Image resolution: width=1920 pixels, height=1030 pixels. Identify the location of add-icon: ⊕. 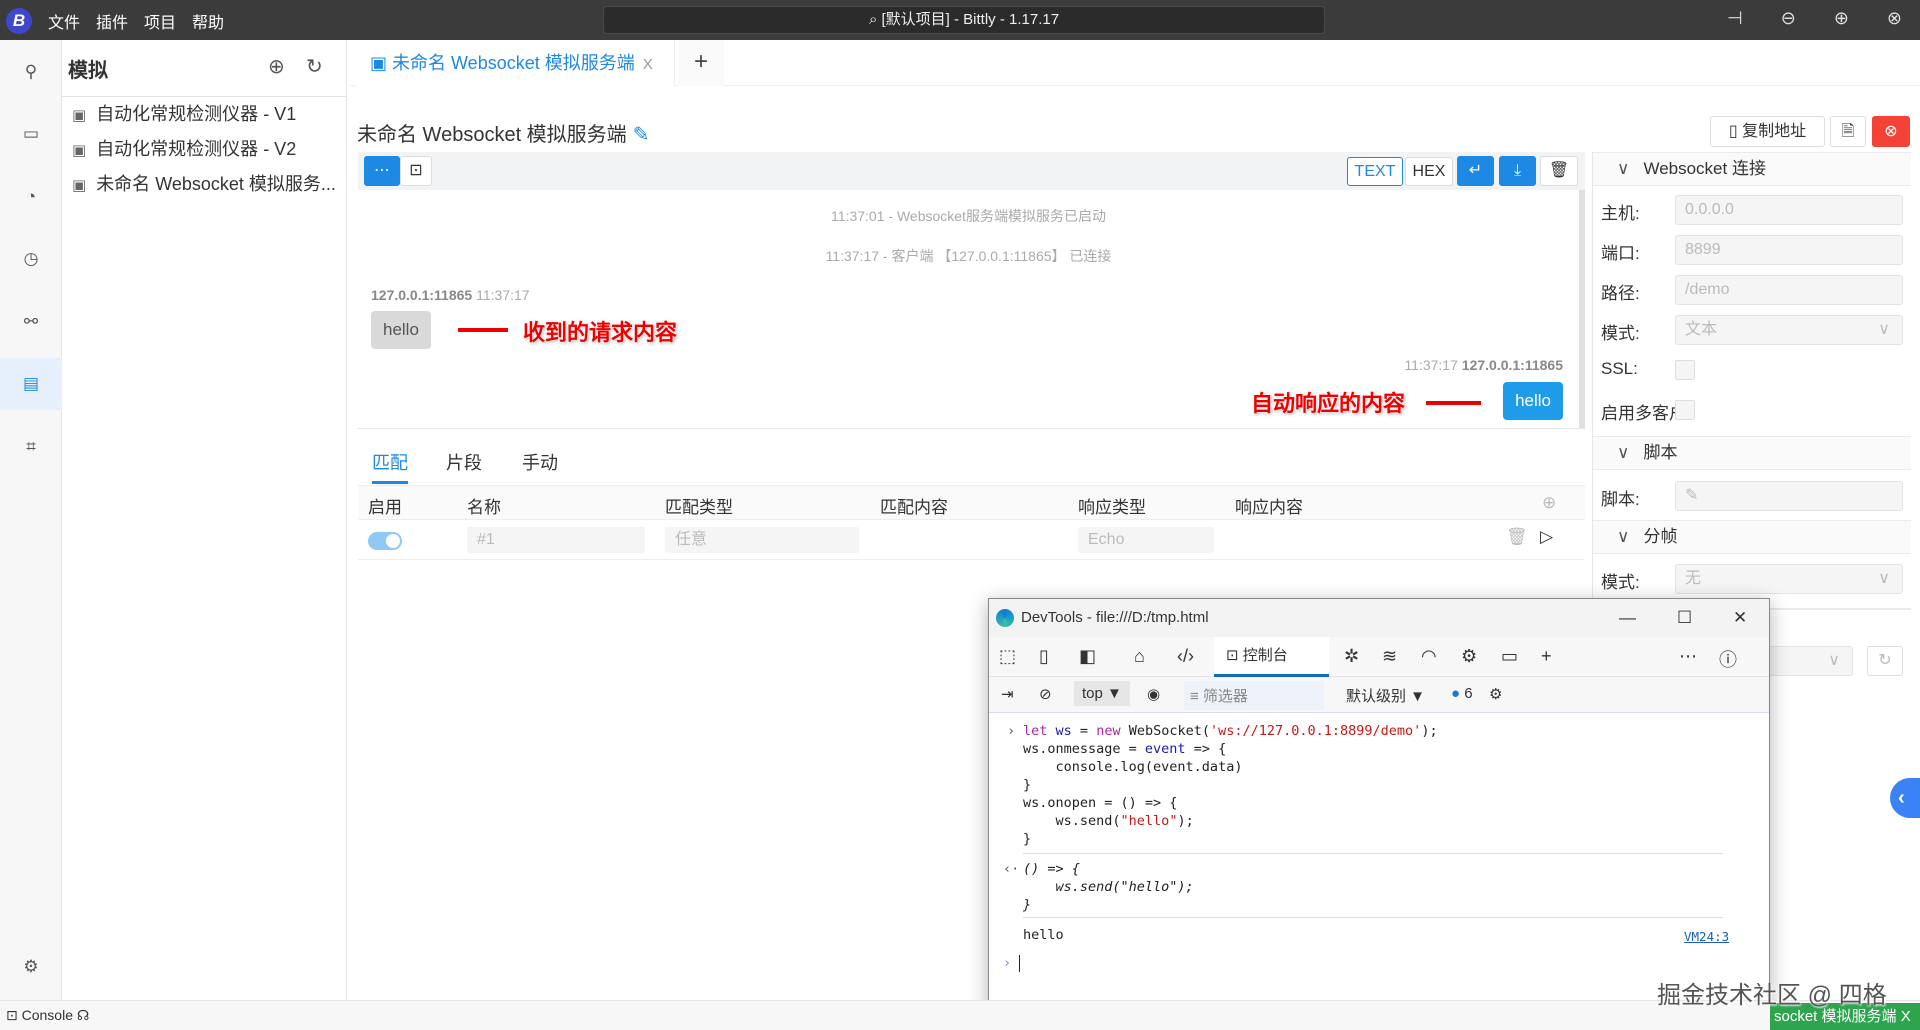
(276, 66).